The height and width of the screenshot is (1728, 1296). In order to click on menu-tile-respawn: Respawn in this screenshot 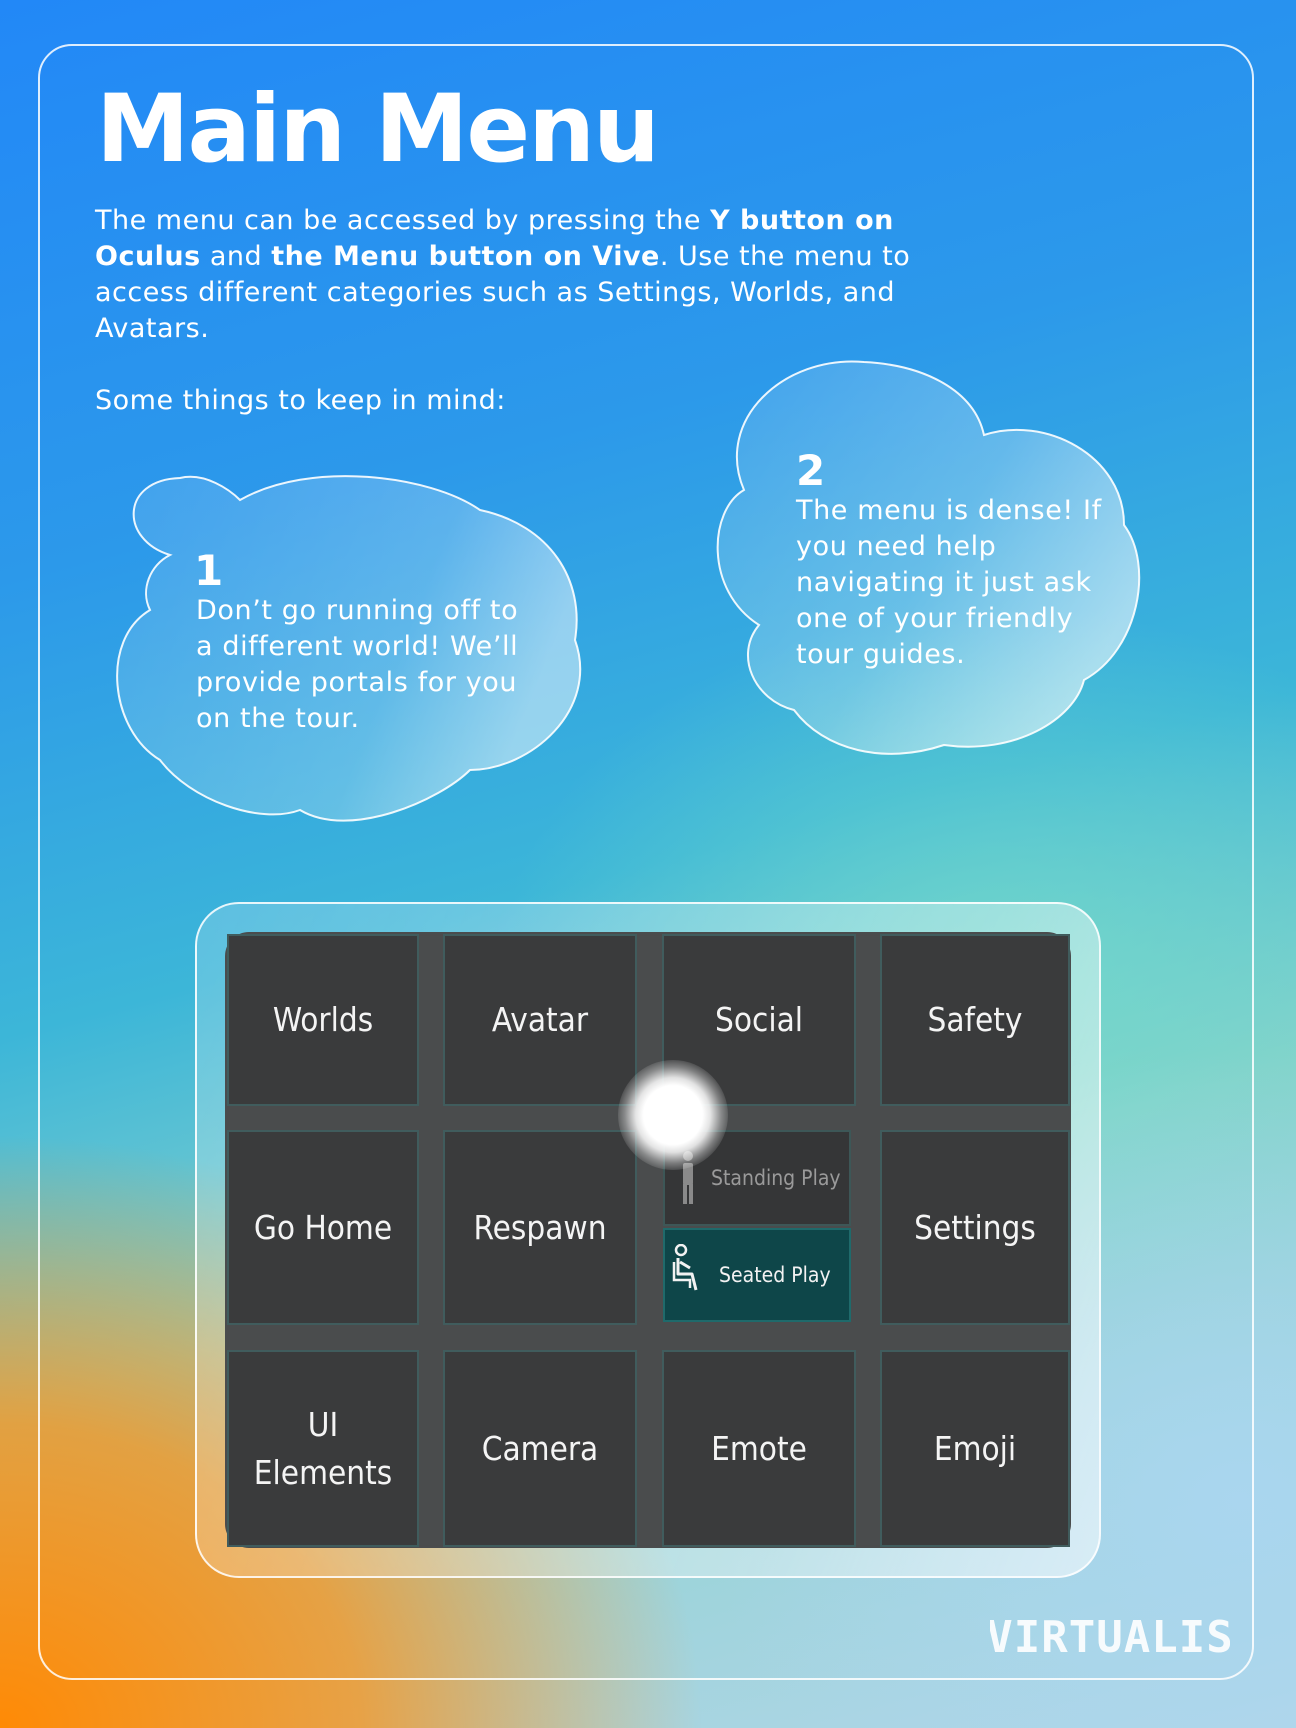, I will do `click(540, 1227)`.